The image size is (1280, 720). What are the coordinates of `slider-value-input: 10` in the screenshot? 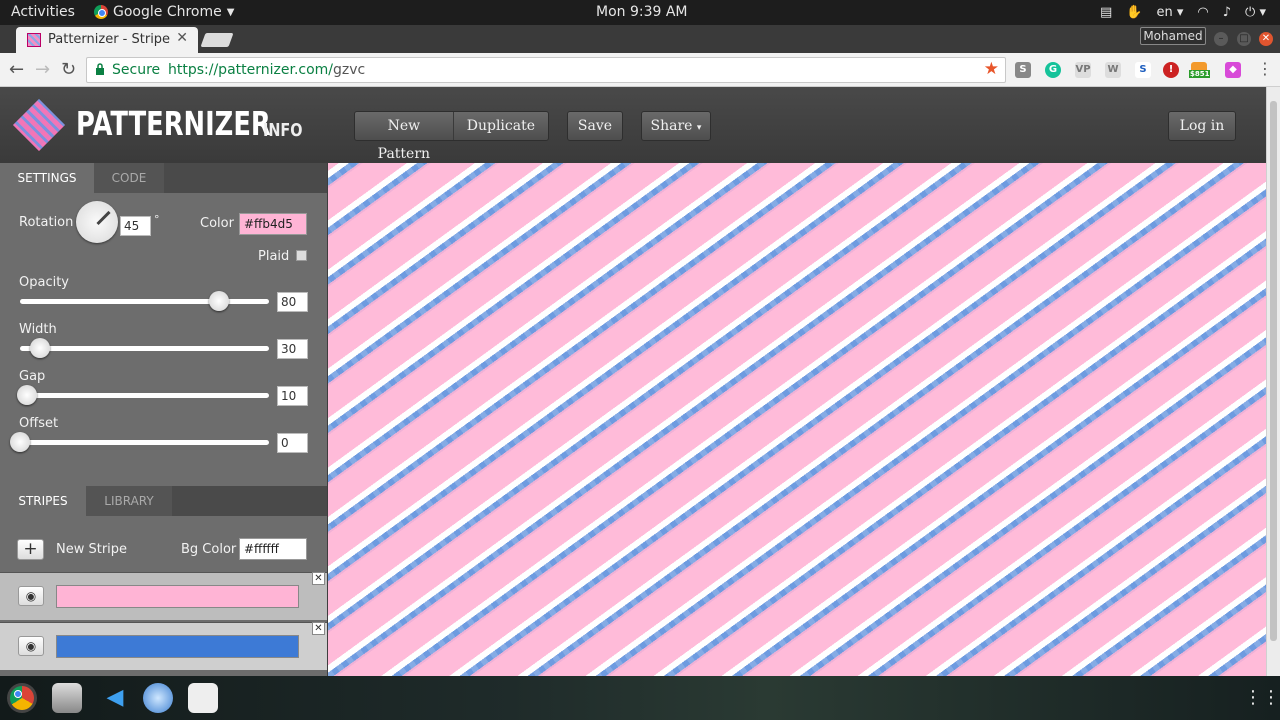 It's located at (292, 396).